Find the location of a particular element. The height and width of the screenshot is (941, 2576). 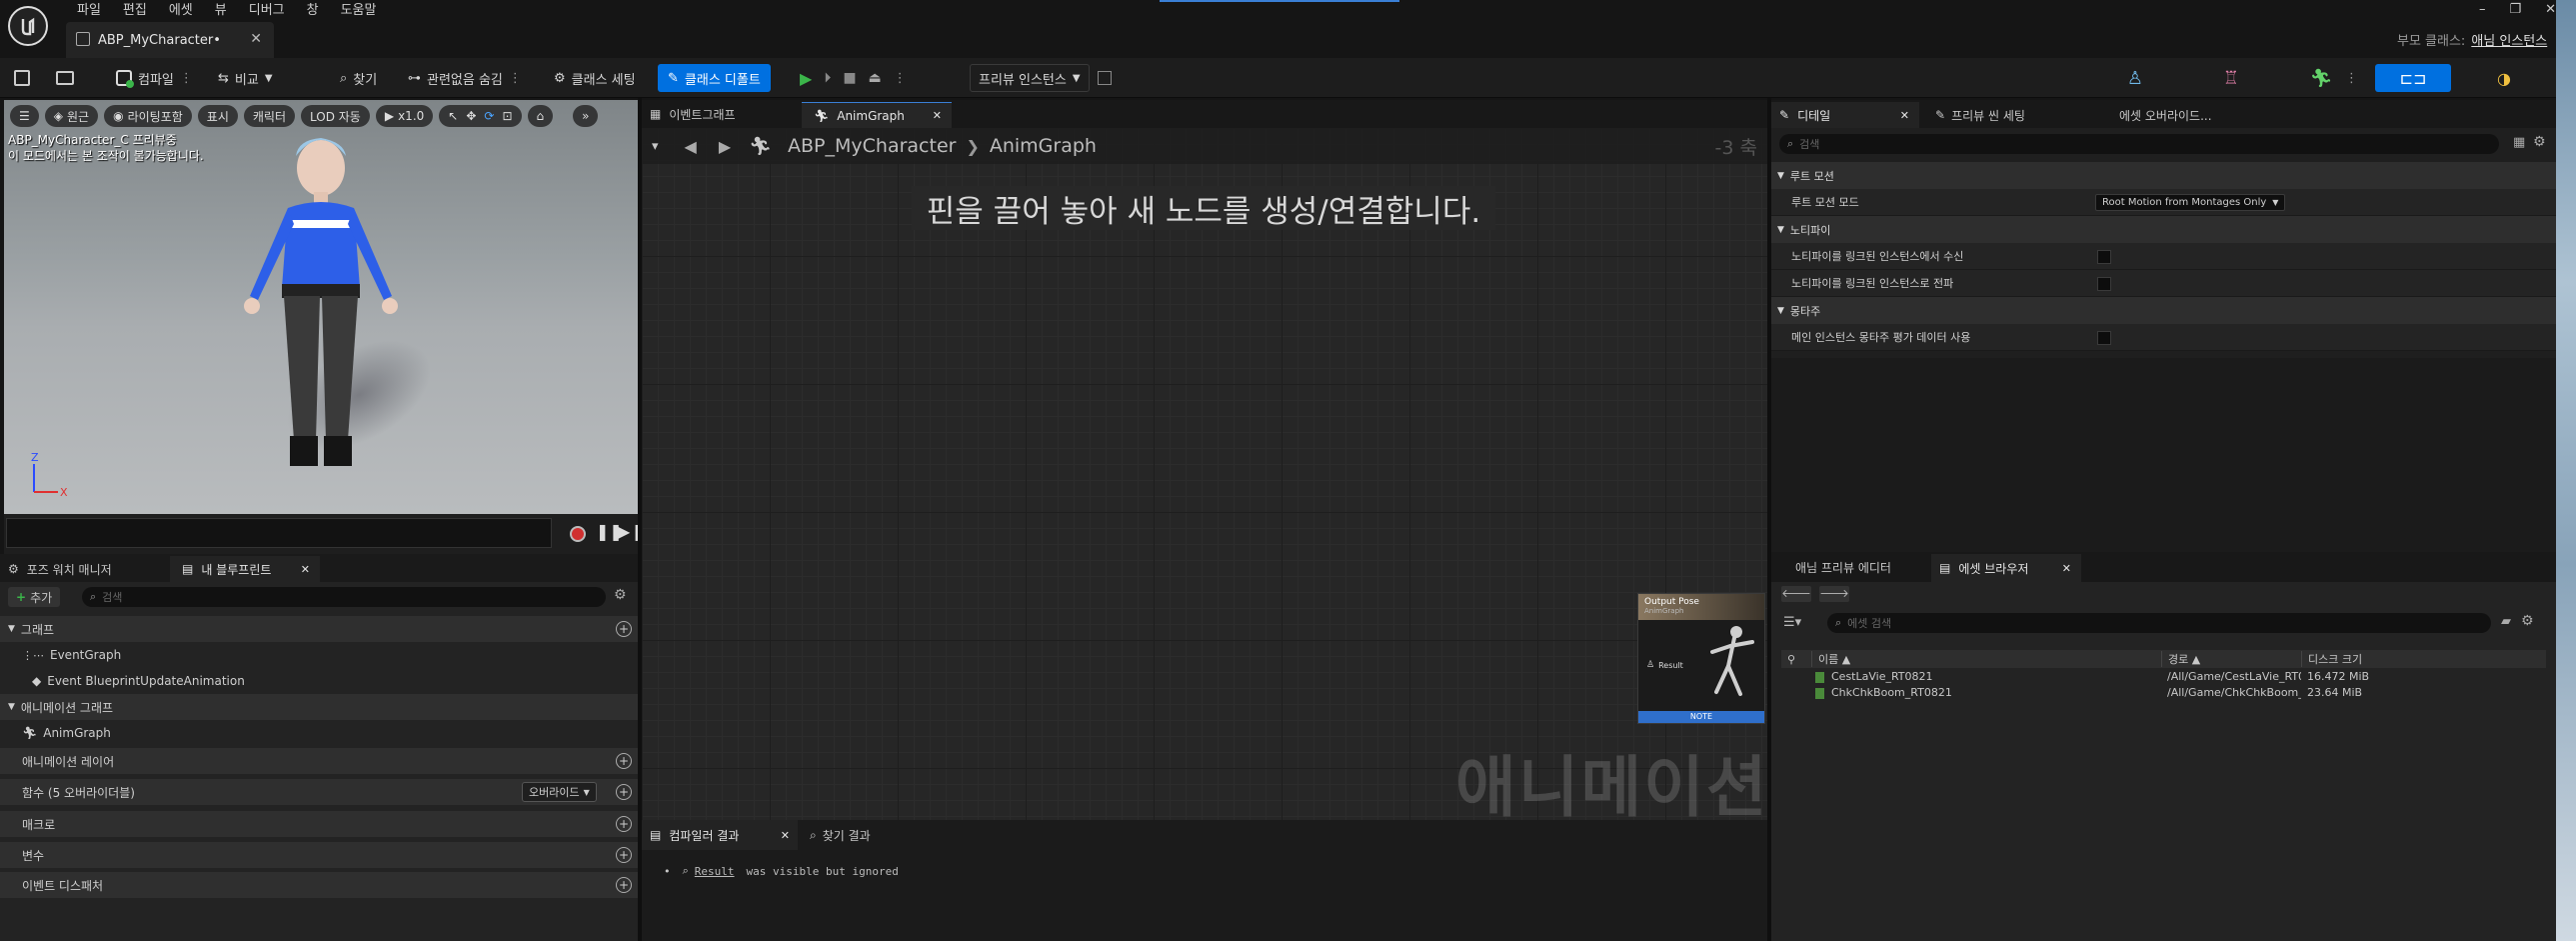

camera-icon: ⌂ is located at coordinates (540, 116).